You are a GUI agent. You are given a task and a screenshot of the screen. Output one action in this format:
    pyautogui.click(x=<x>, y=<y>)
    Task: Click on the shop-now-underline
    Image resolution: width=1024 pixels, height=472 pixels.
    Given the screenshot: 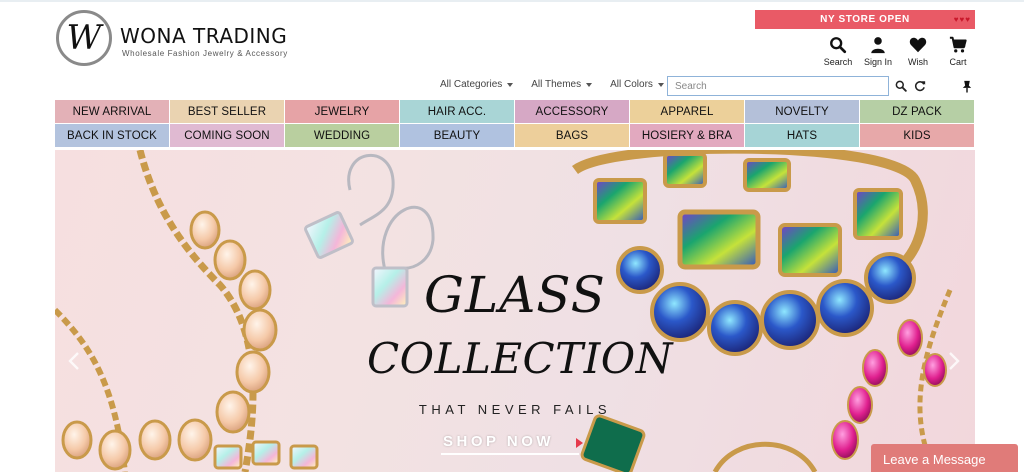 What is the action you would take?
    pyautogui.click(x=510, y=454)
    